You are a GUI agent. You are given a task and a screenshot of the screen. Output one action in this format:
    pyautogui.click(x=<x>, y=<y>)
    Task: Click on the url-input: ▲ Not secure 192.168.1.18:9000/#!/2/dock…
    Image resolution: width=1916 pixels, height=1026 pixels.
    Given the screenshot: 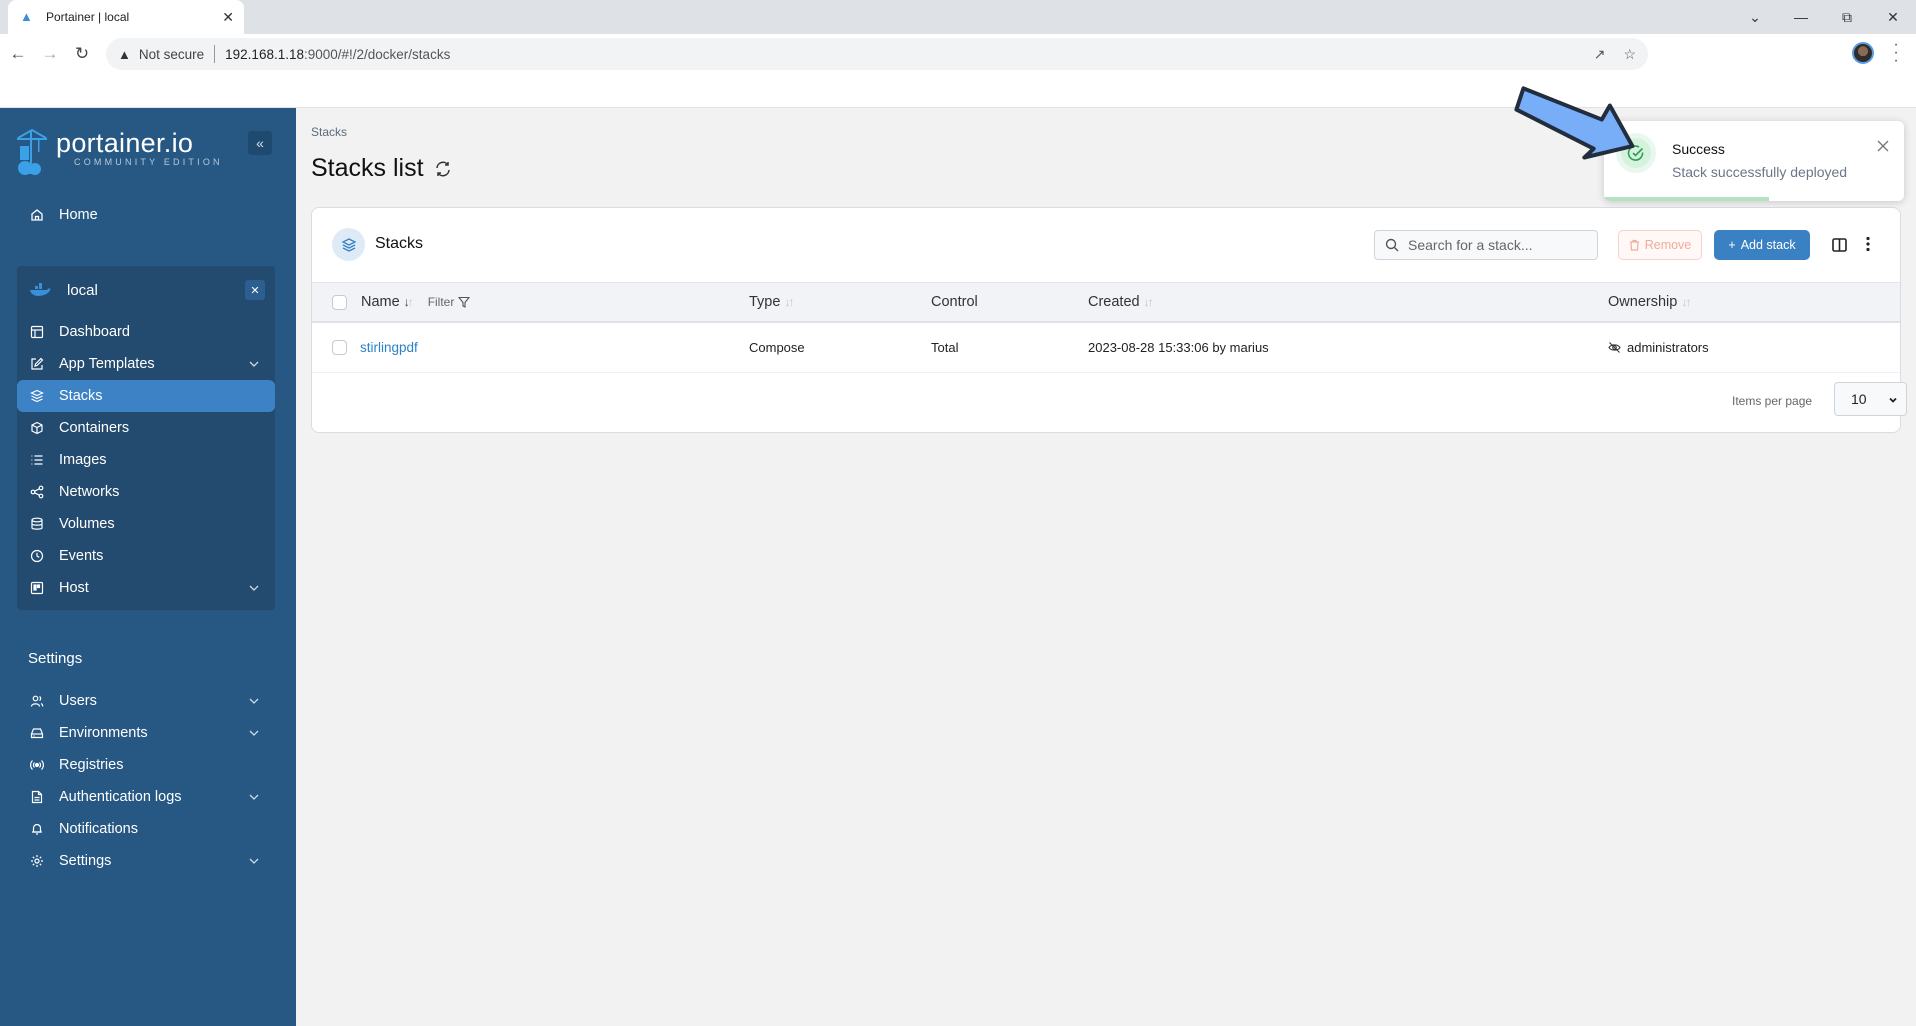 What is the action you would take?
    pyautogui.click(x=877, y=54)
    